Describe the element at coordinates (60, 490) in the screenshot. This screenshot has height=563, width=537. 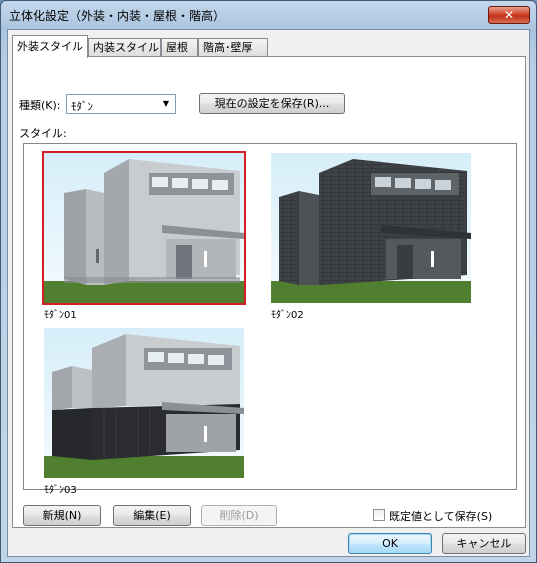
I see `style-caption: ﾓﾀﾞﾝ03` at that location.